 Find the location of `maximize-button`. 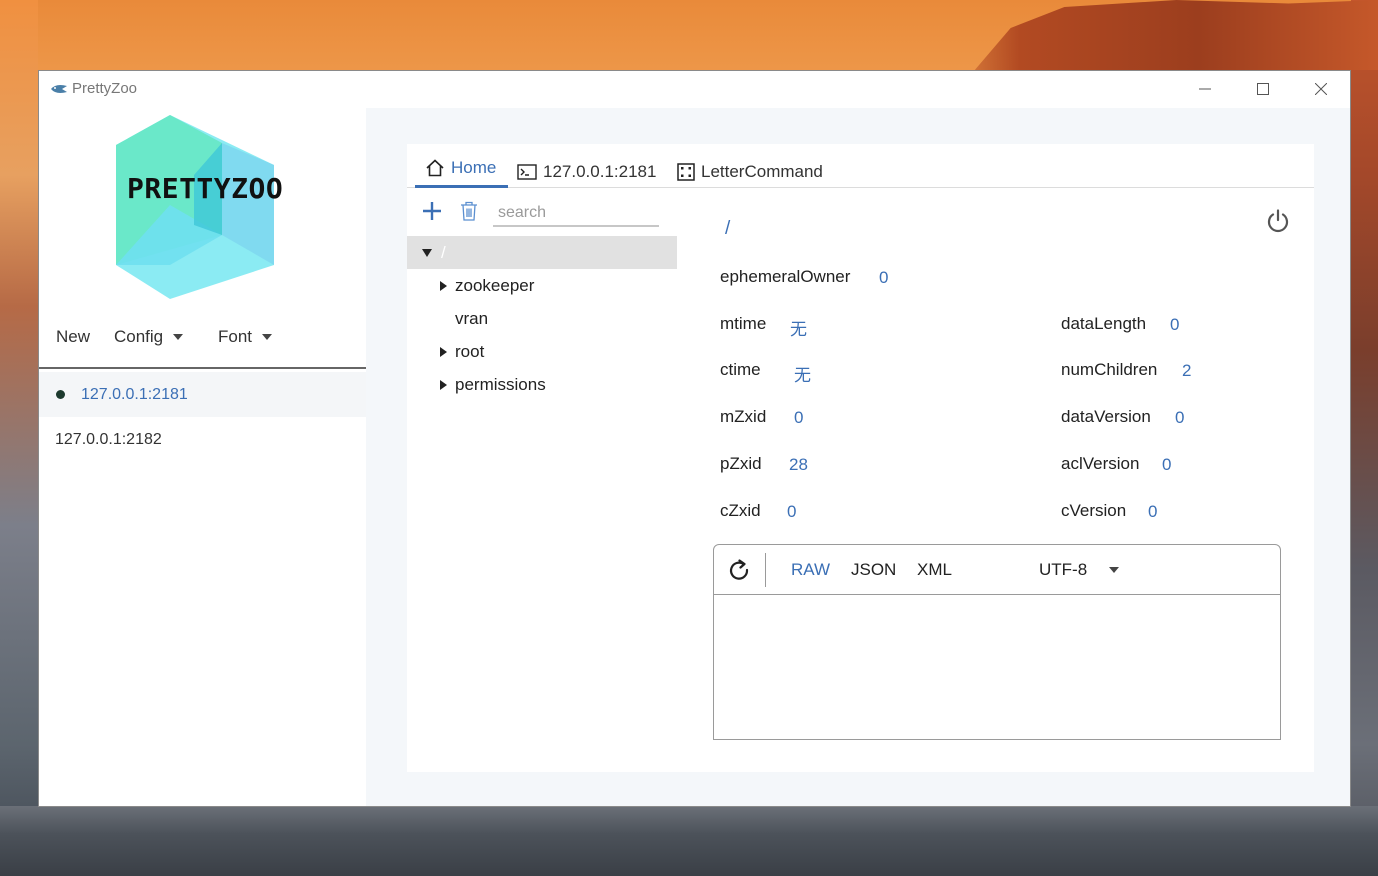

maximize-button is located at coordinates (1263, 89).